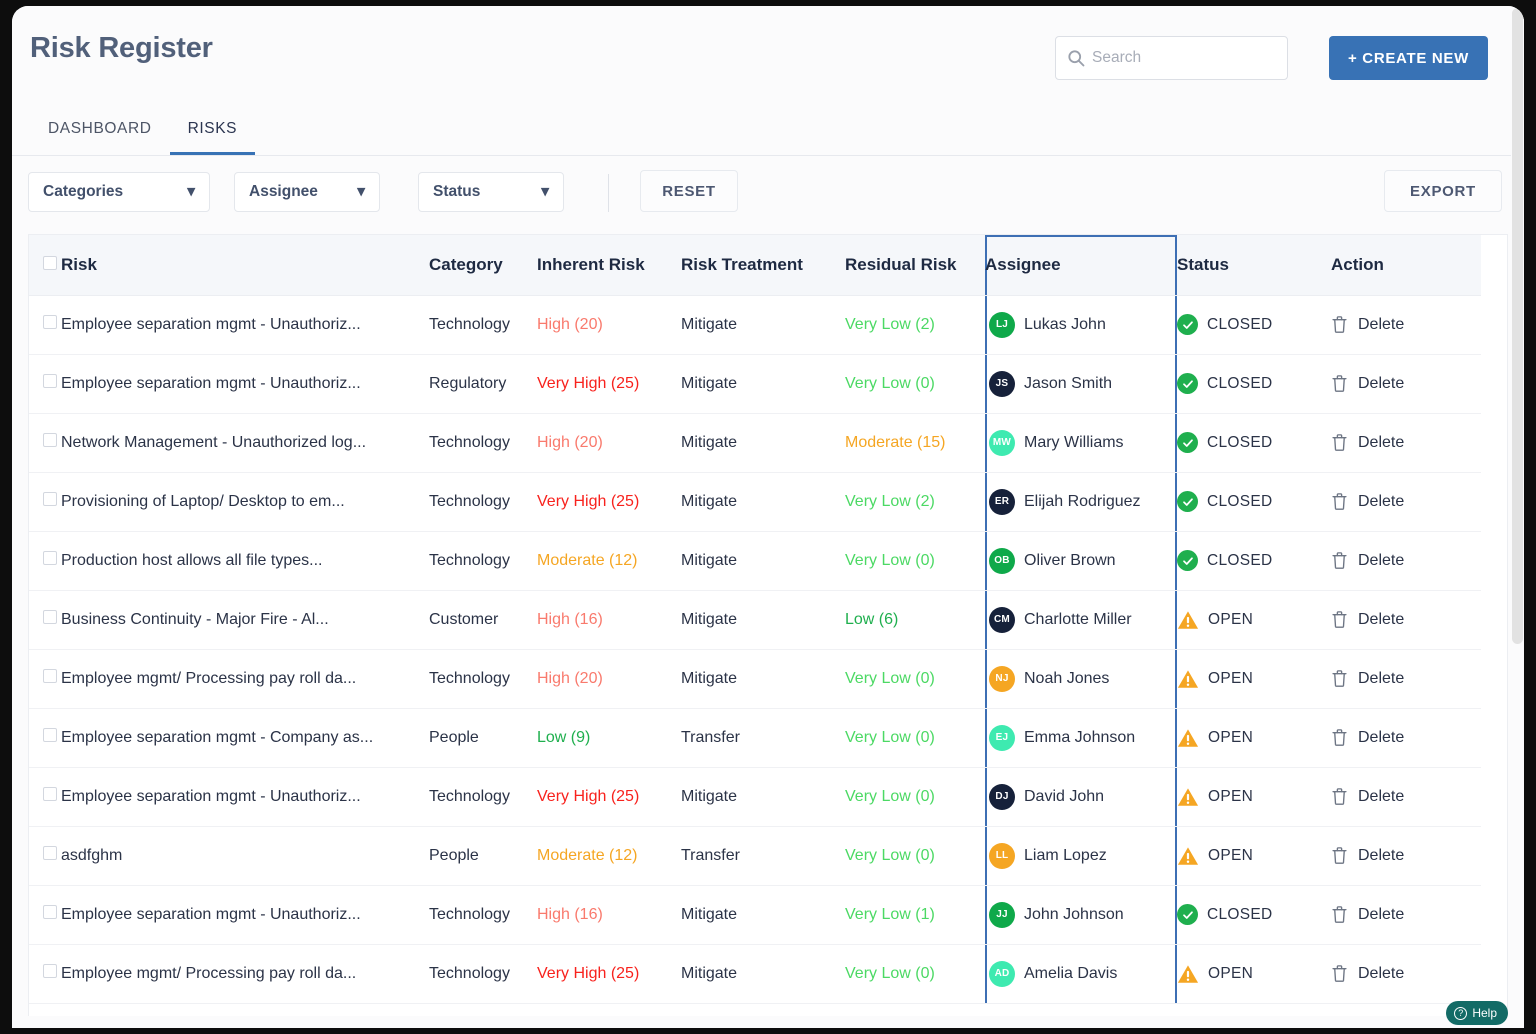  Describe the element at coordinates (1406, 265) in the screenshot. I see `column-header-action: Action` at that location.